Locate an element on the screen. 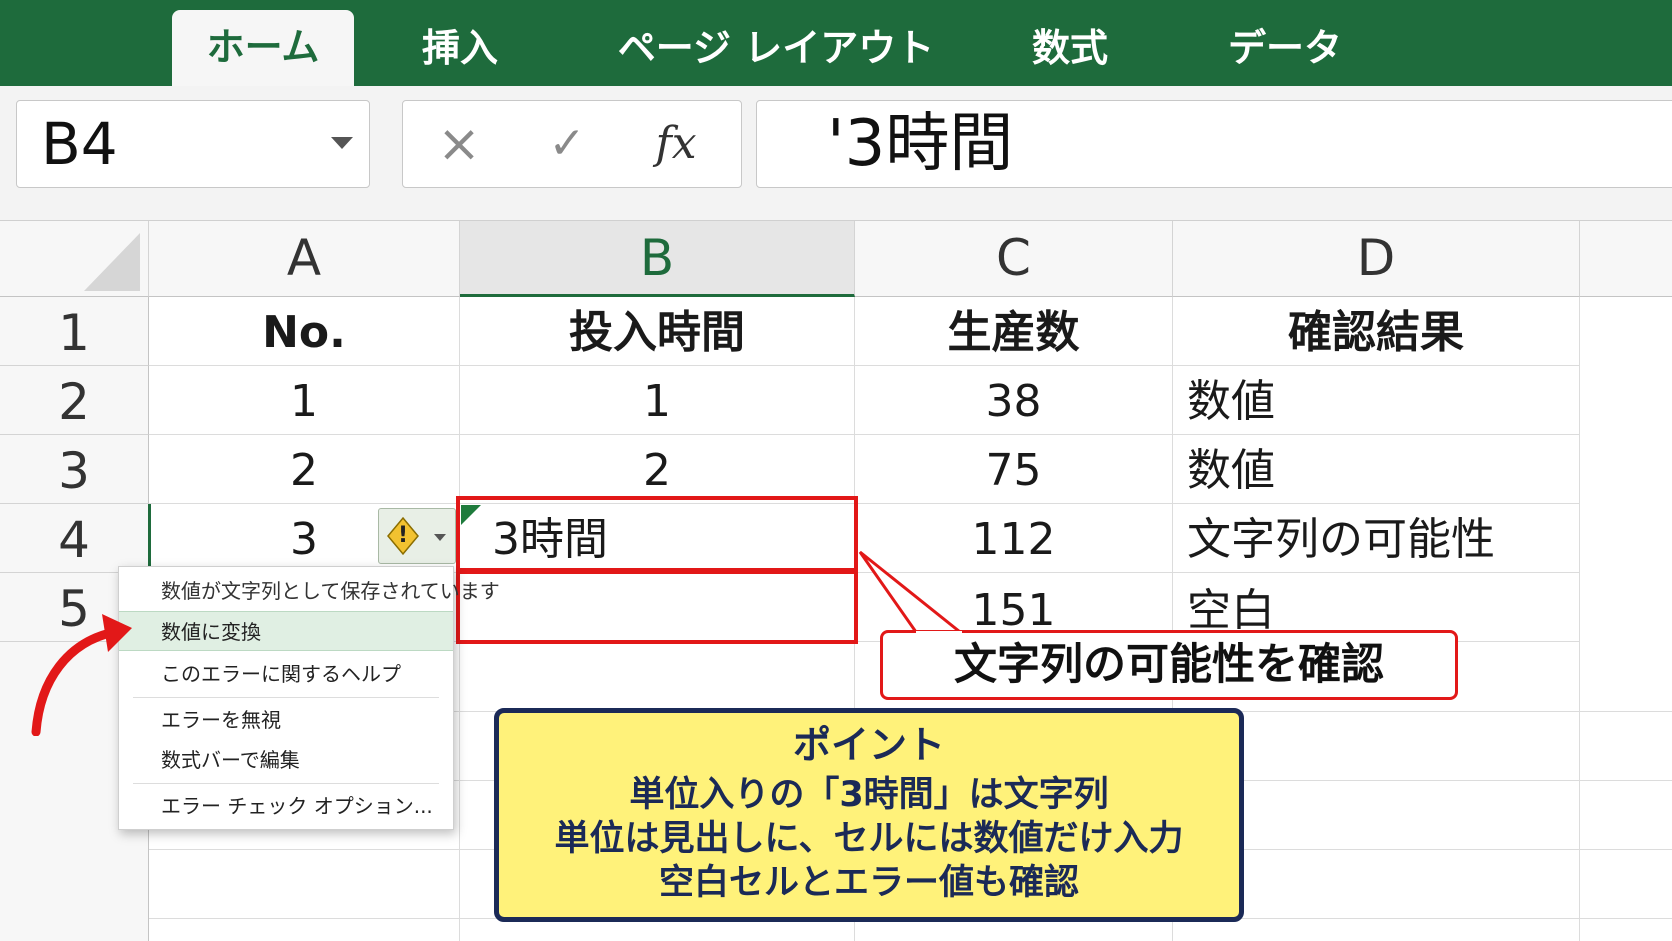 This screenshot has height=941, width=1672. enter-icon: ✓ is located at coordinates (567, 144).